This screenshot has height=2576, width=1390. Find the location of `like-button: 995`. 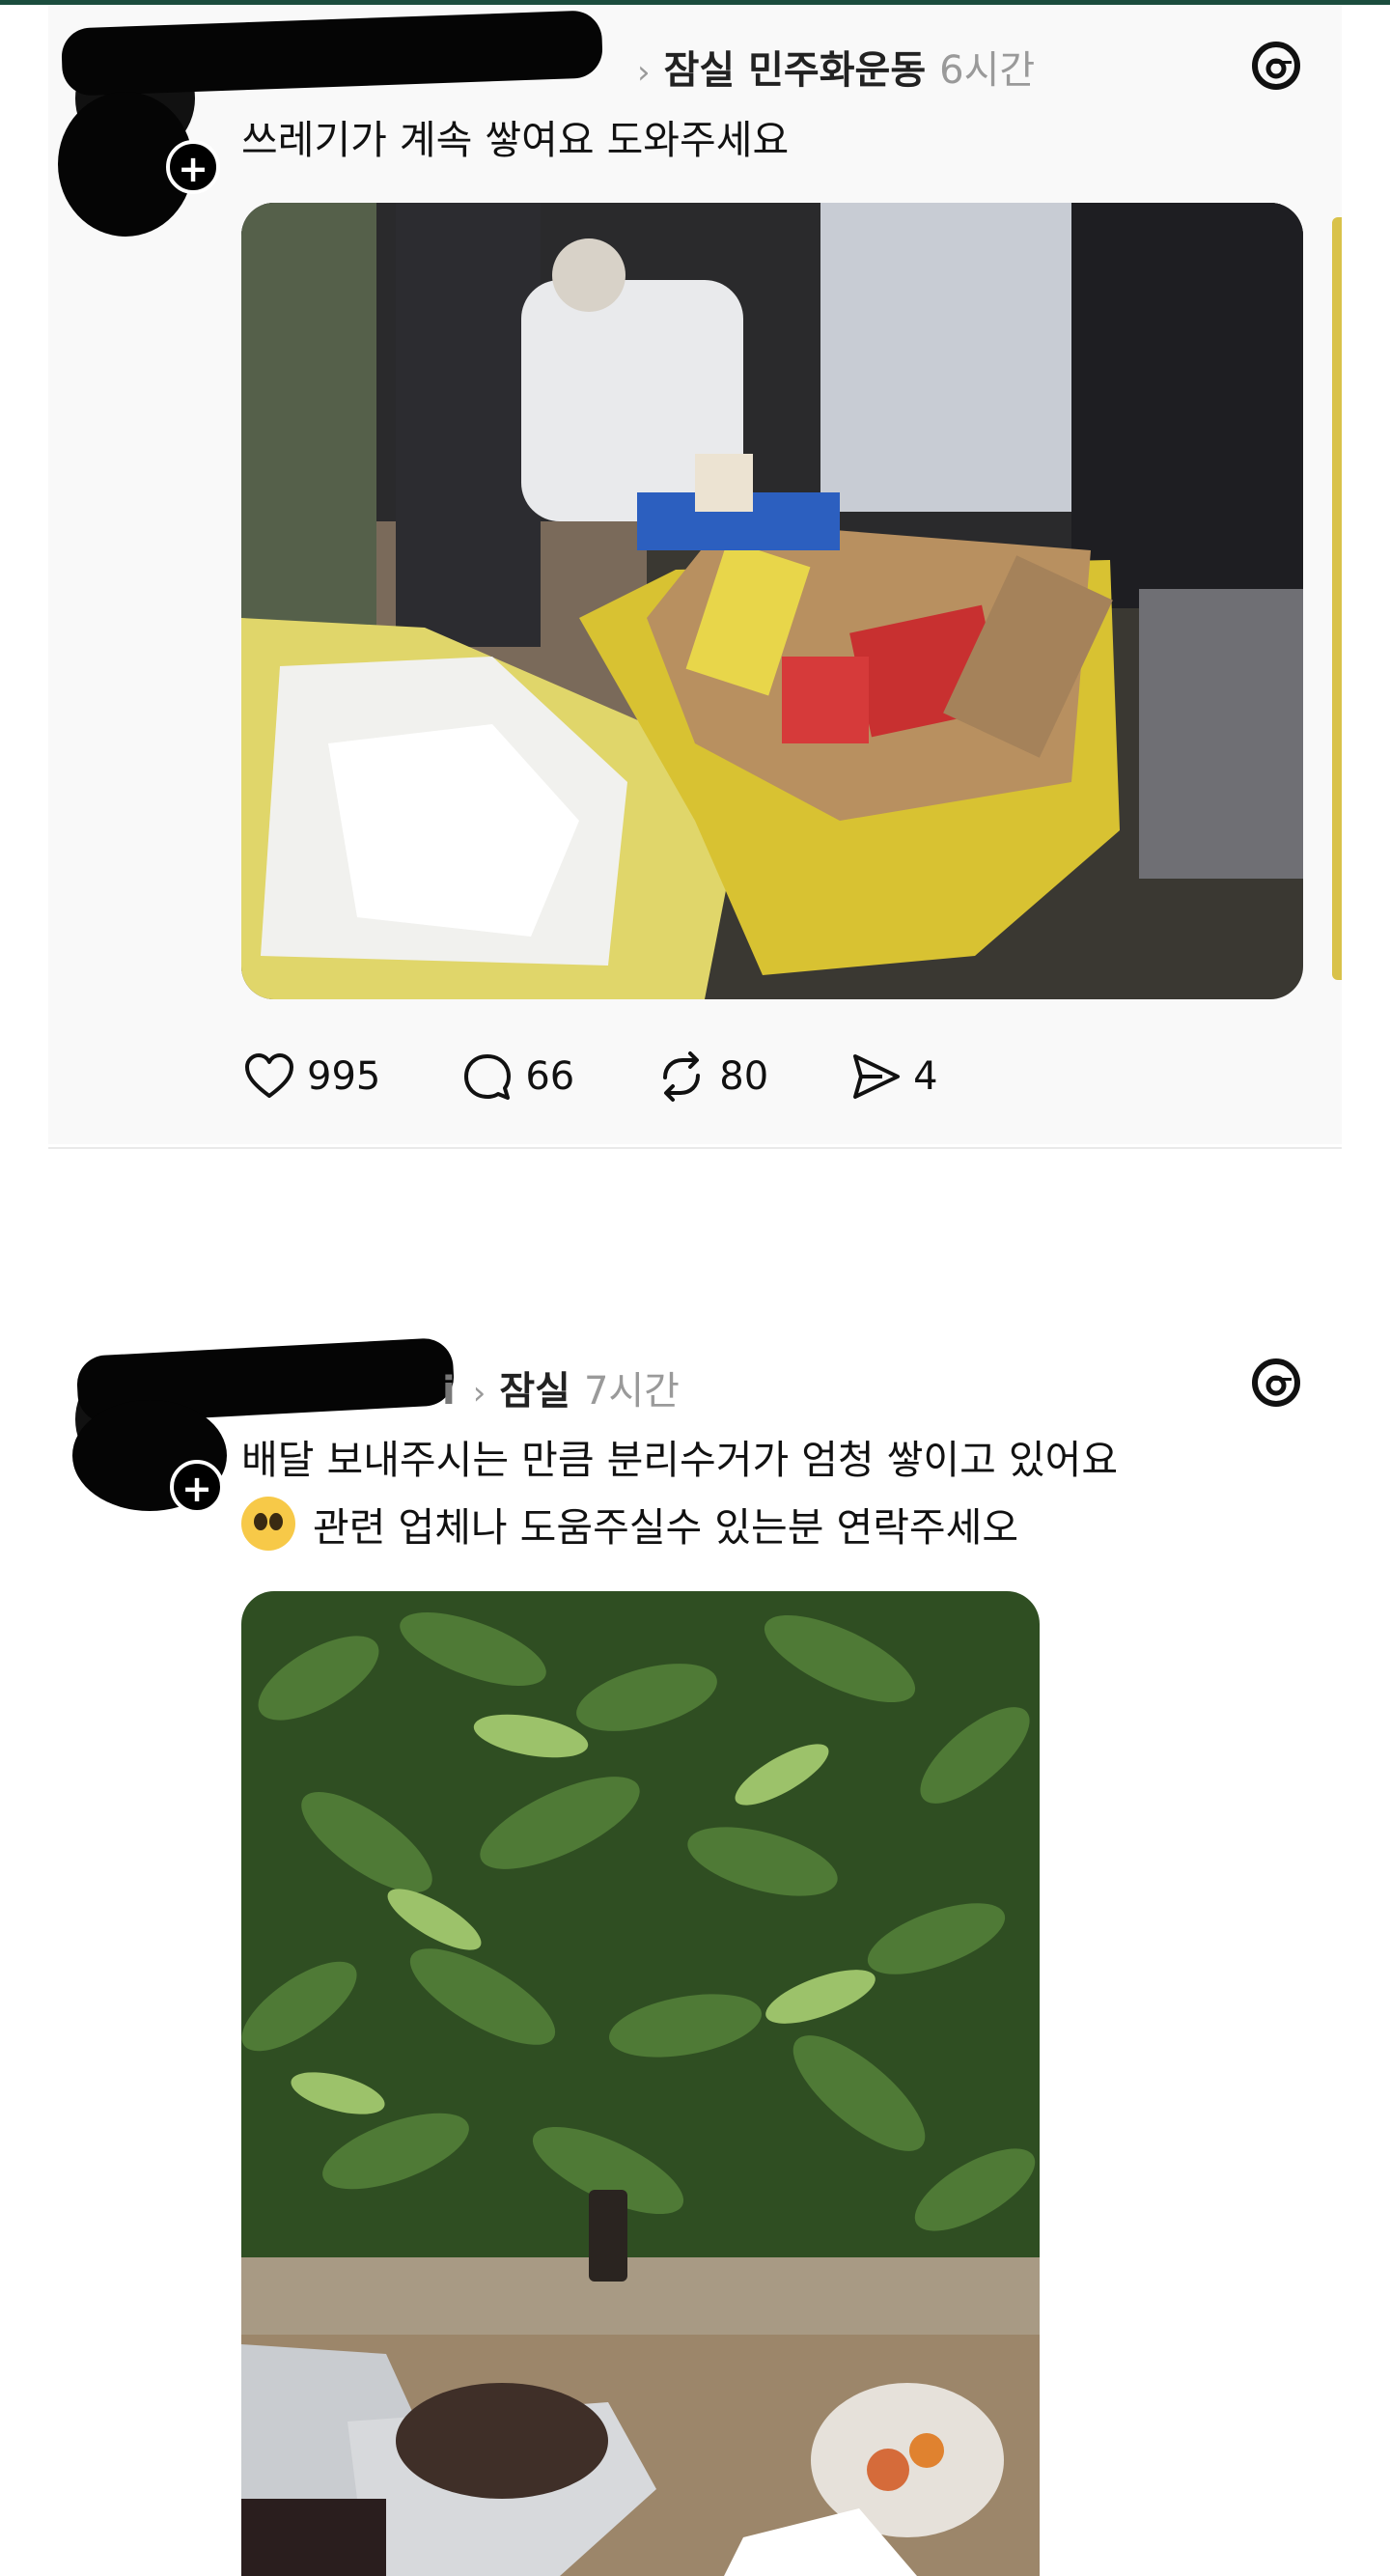

like-button: 995 is located at coordinates (310, 1077).